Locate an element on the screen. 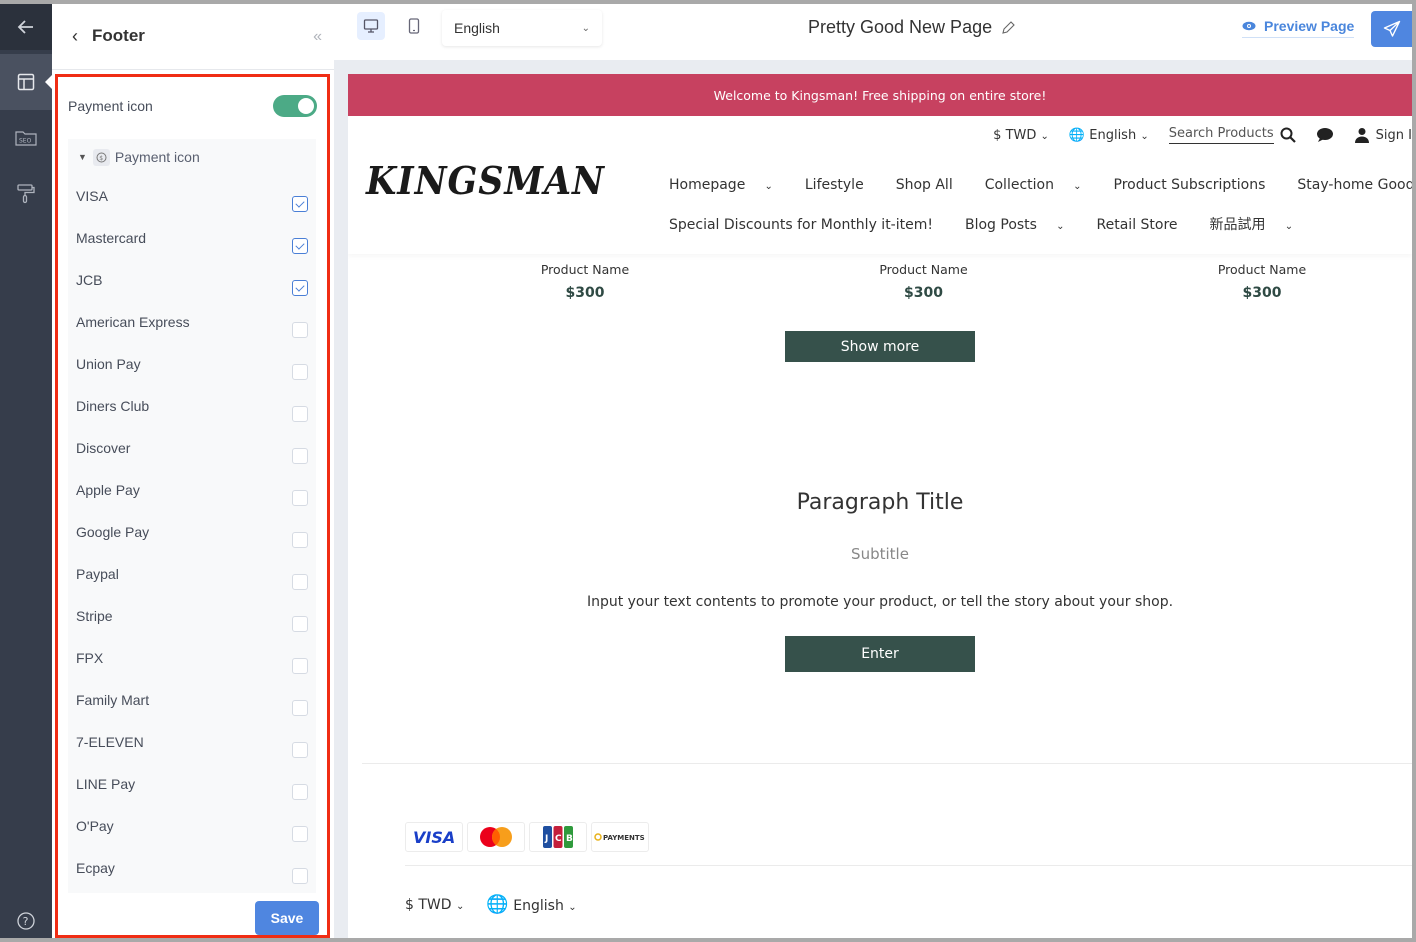 The height and width of the screenshot is (942, 1416). payment-option-row: VISA is located at coordinates (192, 196).